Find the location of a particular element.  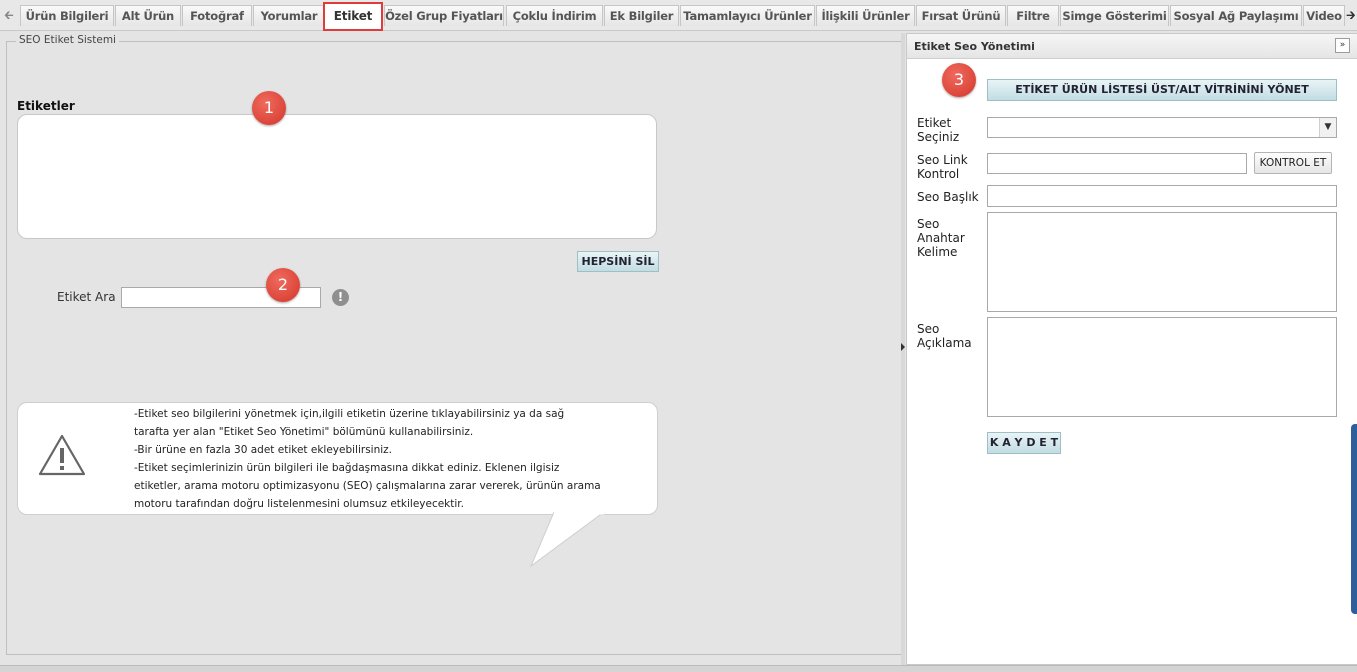

seo-link-label: Seo Link Kontrol is located at coordinates (942, 167).